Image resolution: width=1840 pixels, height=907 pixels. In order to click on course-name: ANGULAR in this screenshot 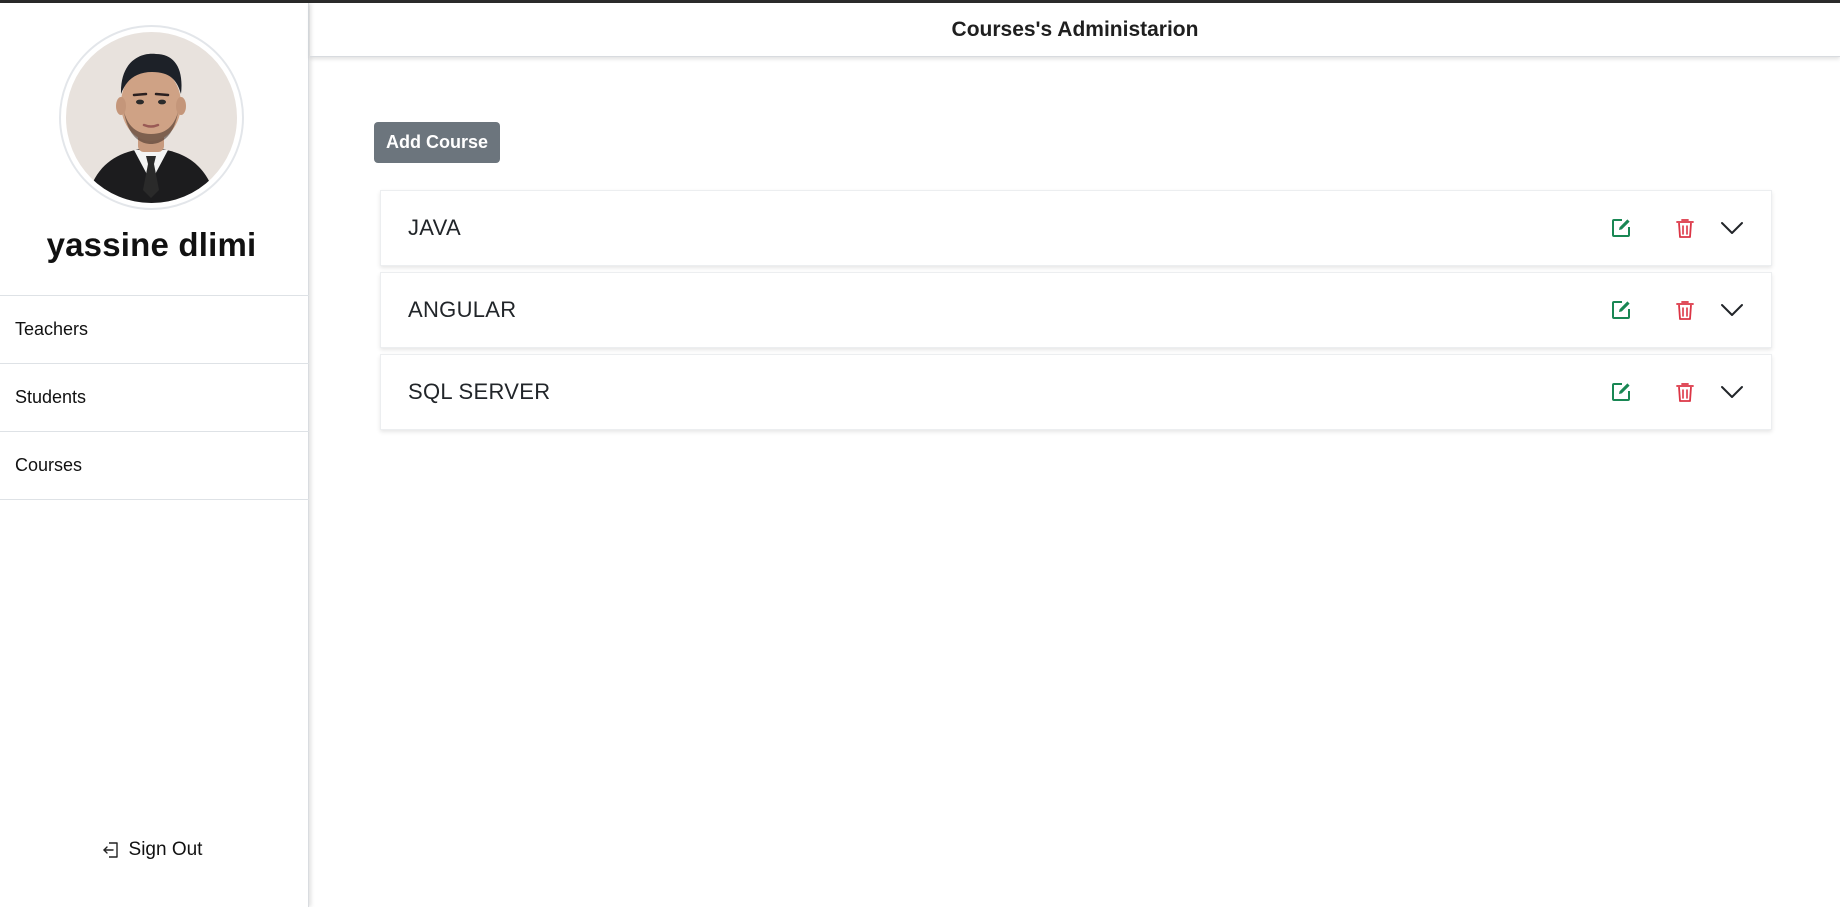, I will do `click(462, 309)`.